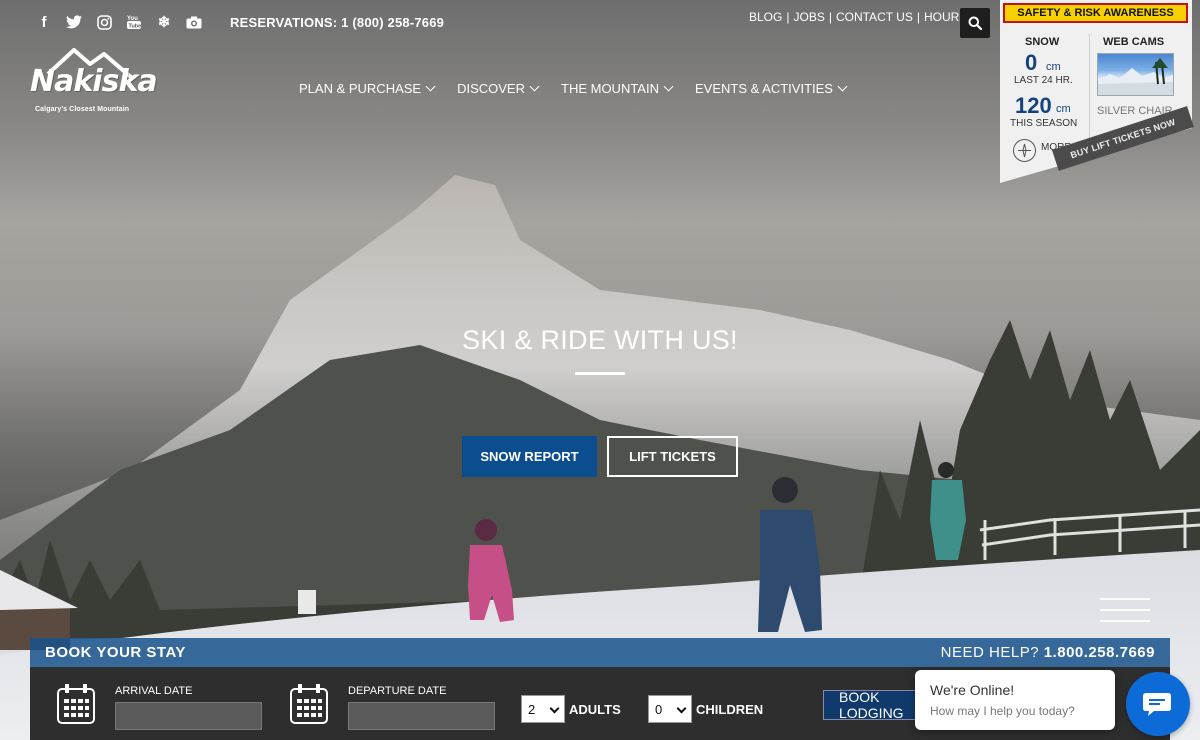 This screenshot has width=1200, height=740. I want to click on snow-season-value: 120, so click(1033, 105).